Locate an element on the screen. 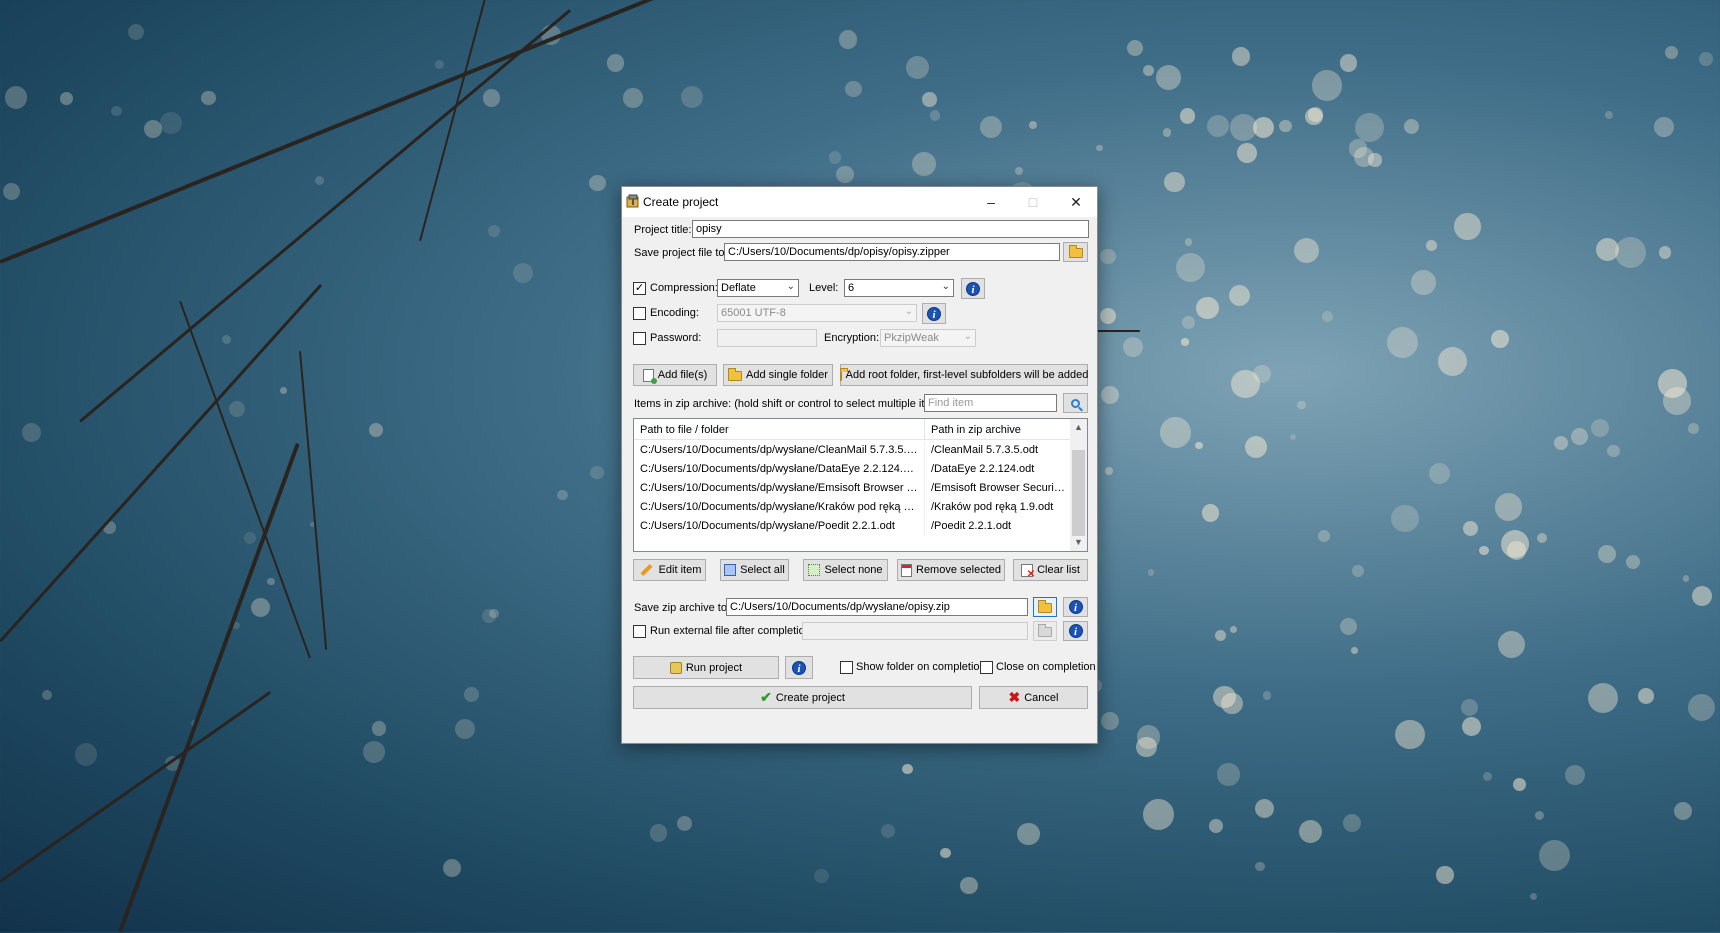  scroll-thumb is located at coordinates (1078, 493).